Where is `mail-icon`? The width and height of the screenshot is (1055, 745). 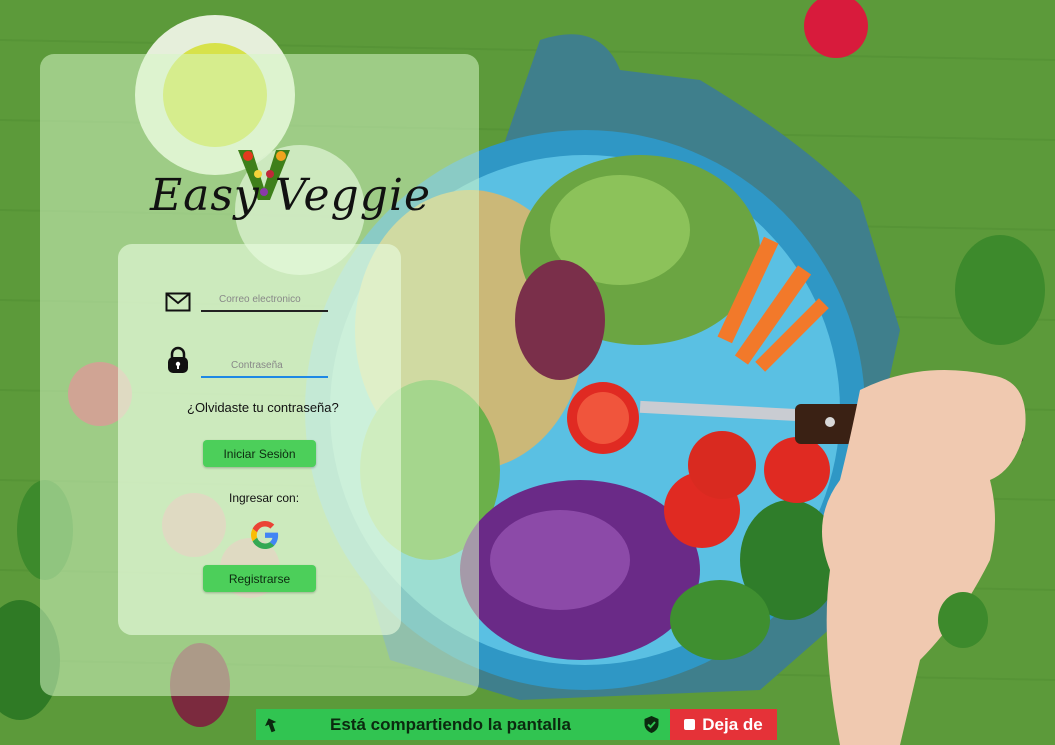
mail-icon is located at coordinates (178, 302).